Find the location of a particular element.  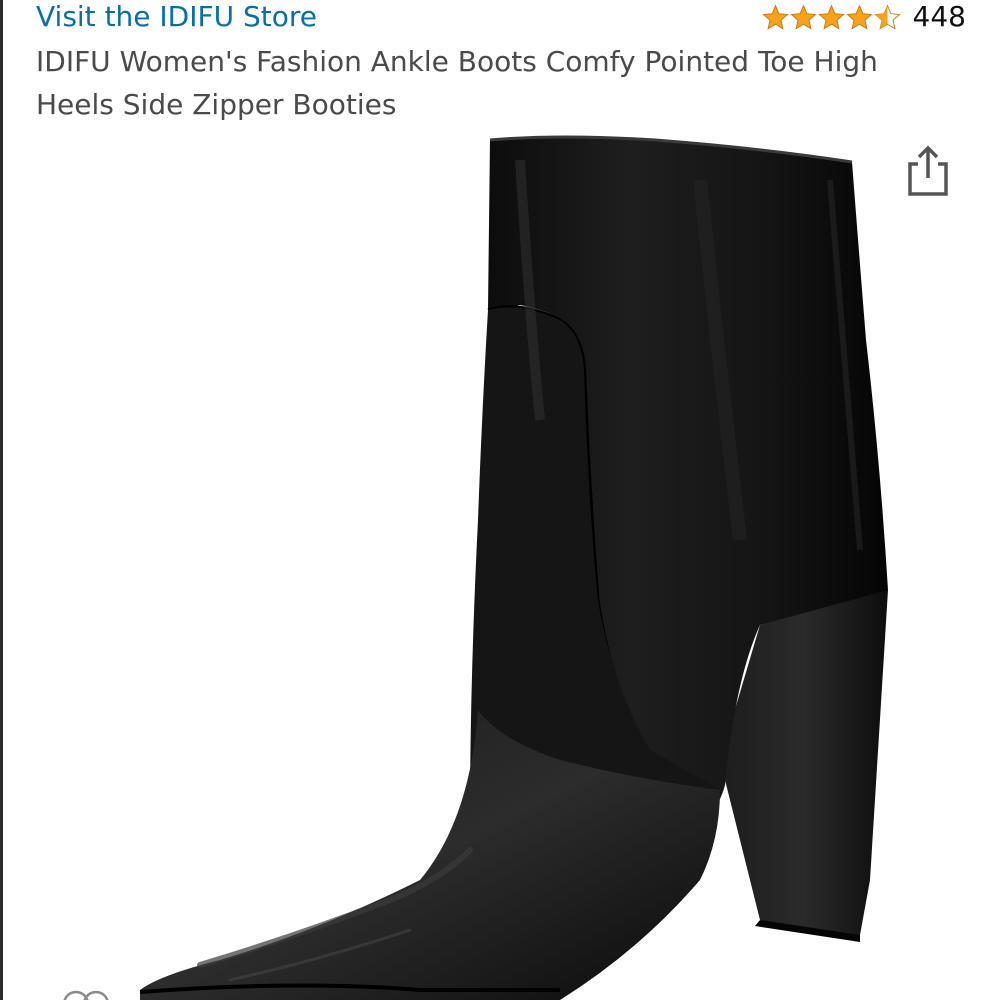

rating-count: 448 is located at coordinates (939, 18).